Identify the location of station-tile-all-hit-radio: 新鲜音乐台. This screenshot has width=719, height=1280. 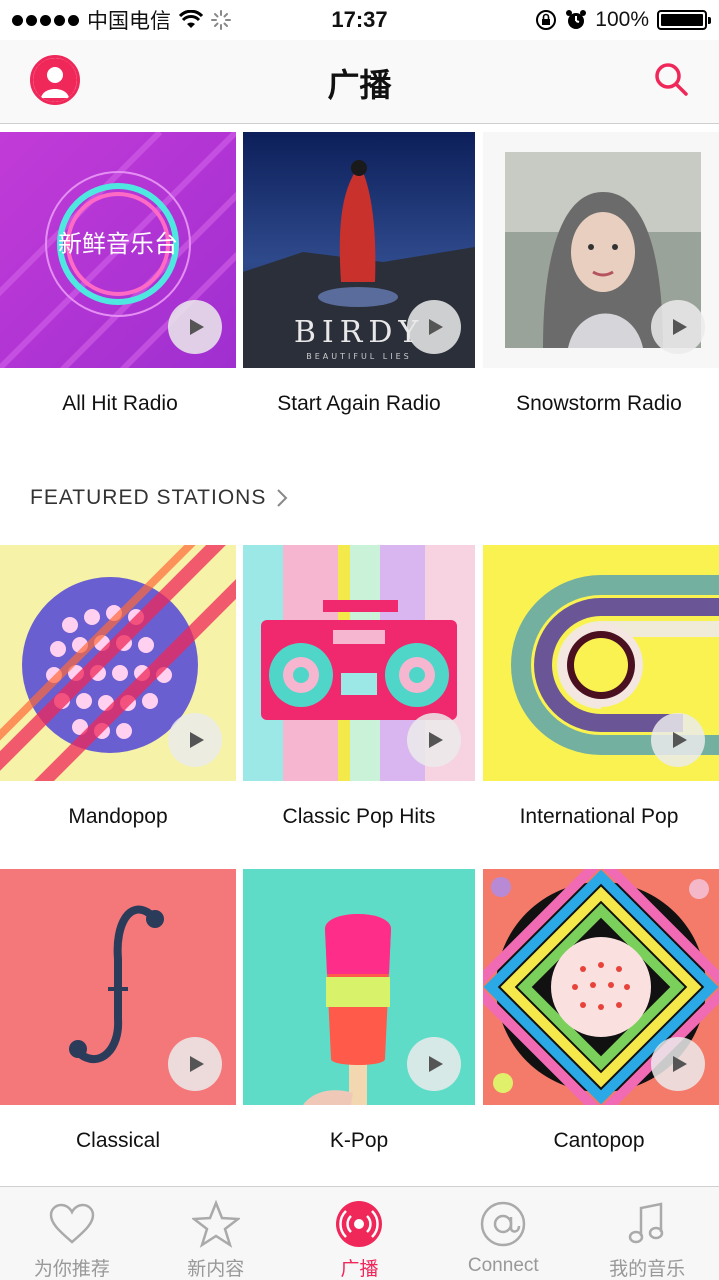
(118, 250).